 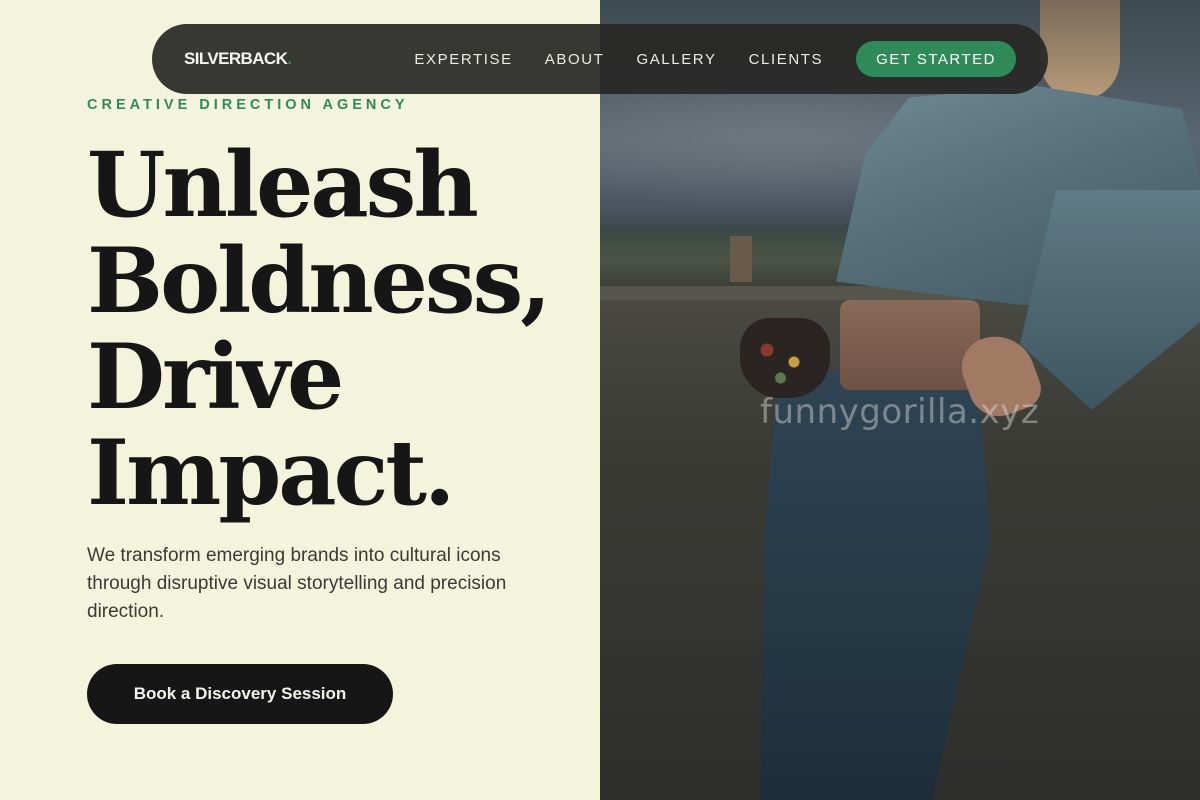 I want to click on headline-line-1: Unleash, so click(x=283, y=185).